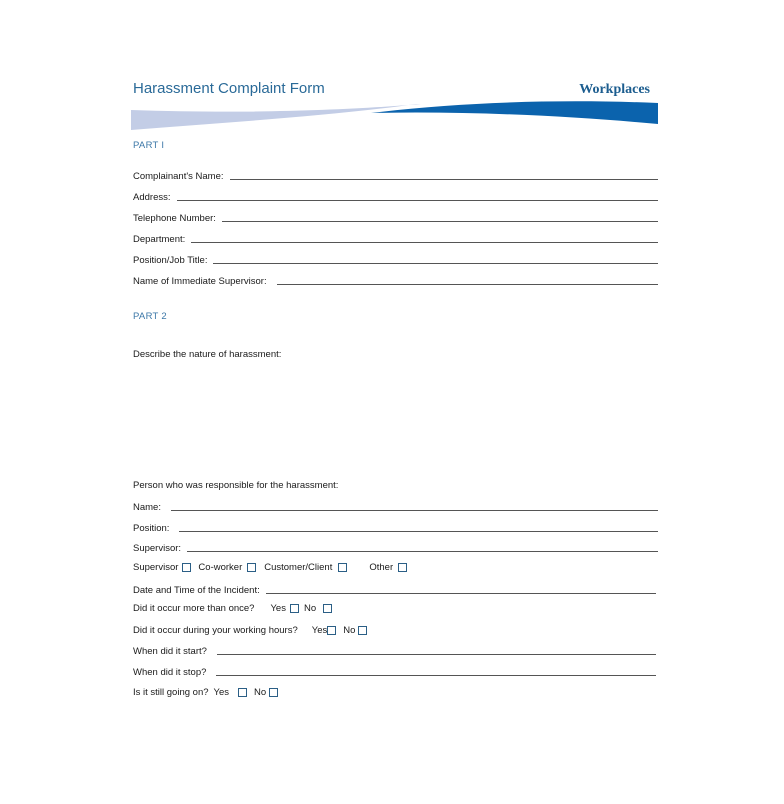 This screenshot has width=784, height=804. What do you see at coordinates (343, 567) in the screenshot?
I see `checkbox-customer-client` at bounding box center [343, 567].